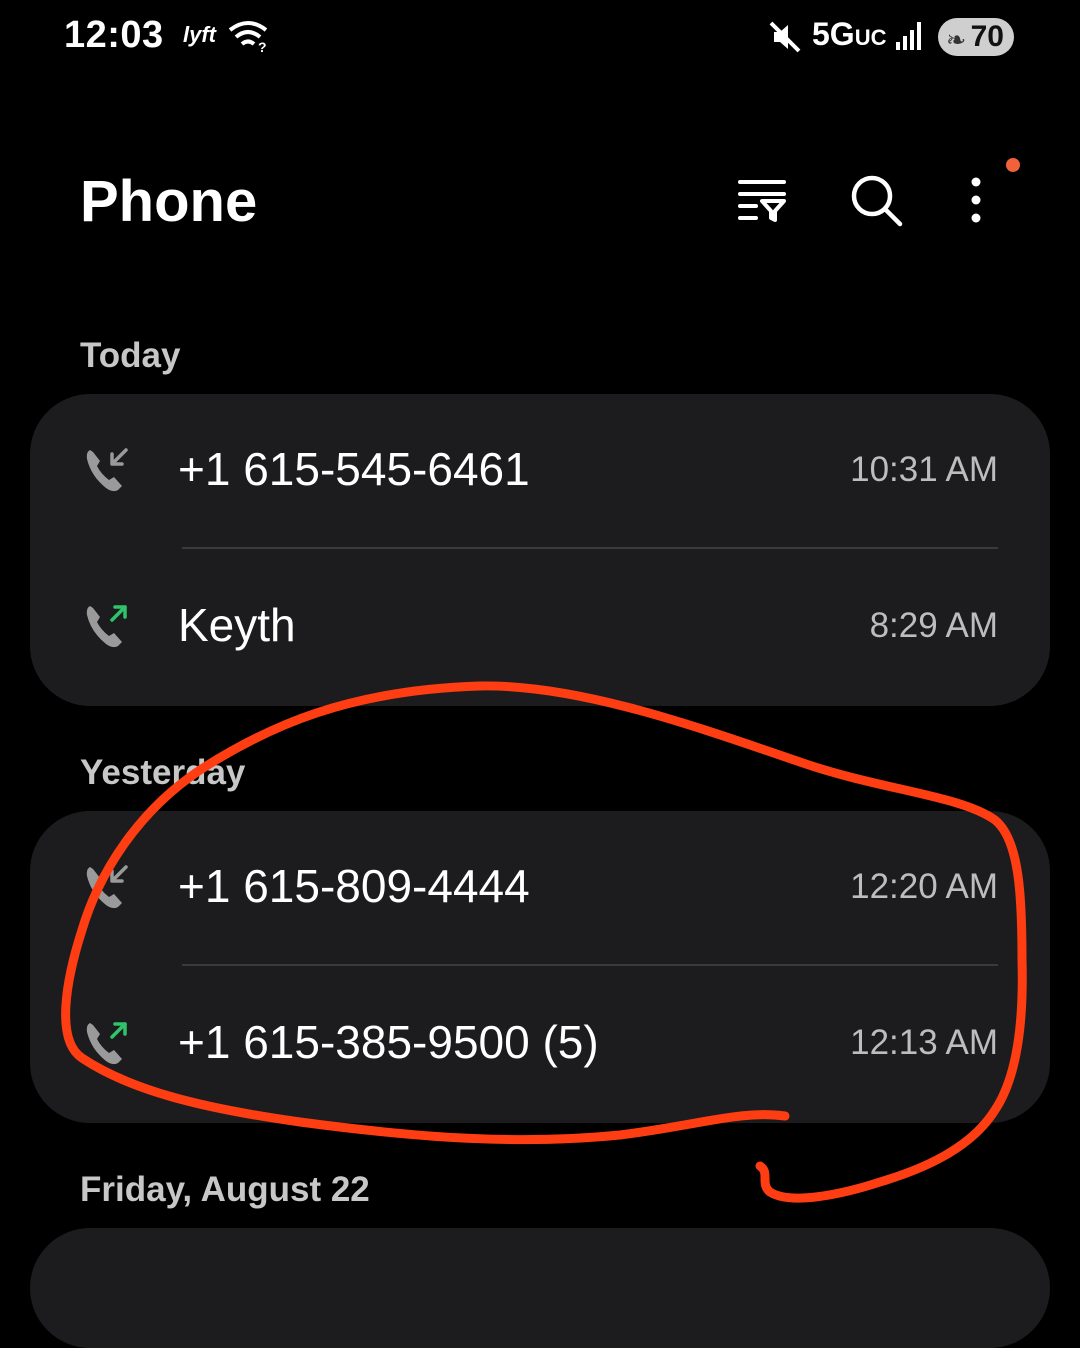 Image resolution: width=1080 pixels, height=1348 pixels. I want to click on call-log-row: +1 615-545-6461 10:31 AM, so click(540, 472).